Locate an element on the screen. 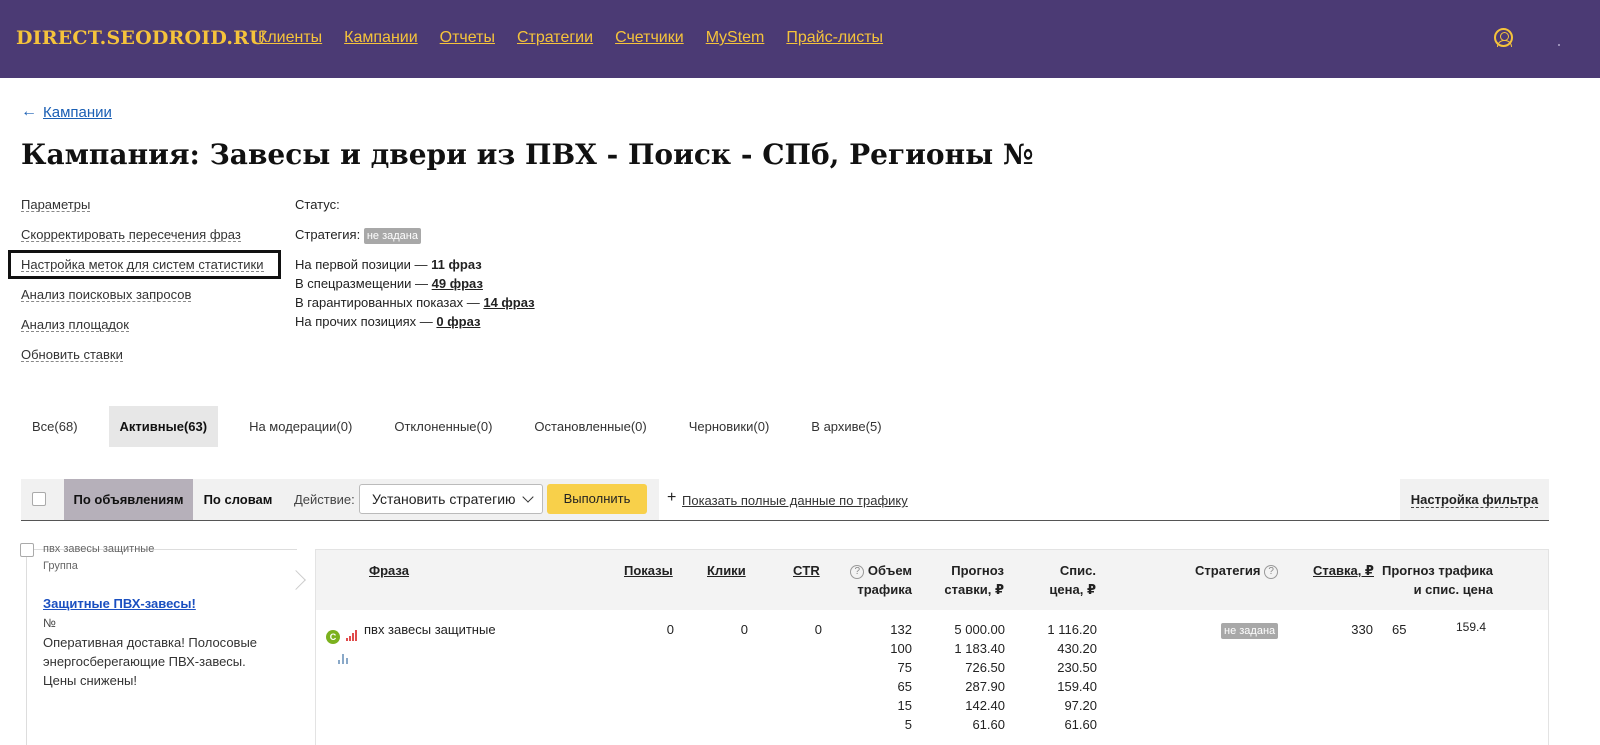 This screenshot has width=1600, height=745. forecast-value: 5 000.00 is located at coordinates (979, 629).